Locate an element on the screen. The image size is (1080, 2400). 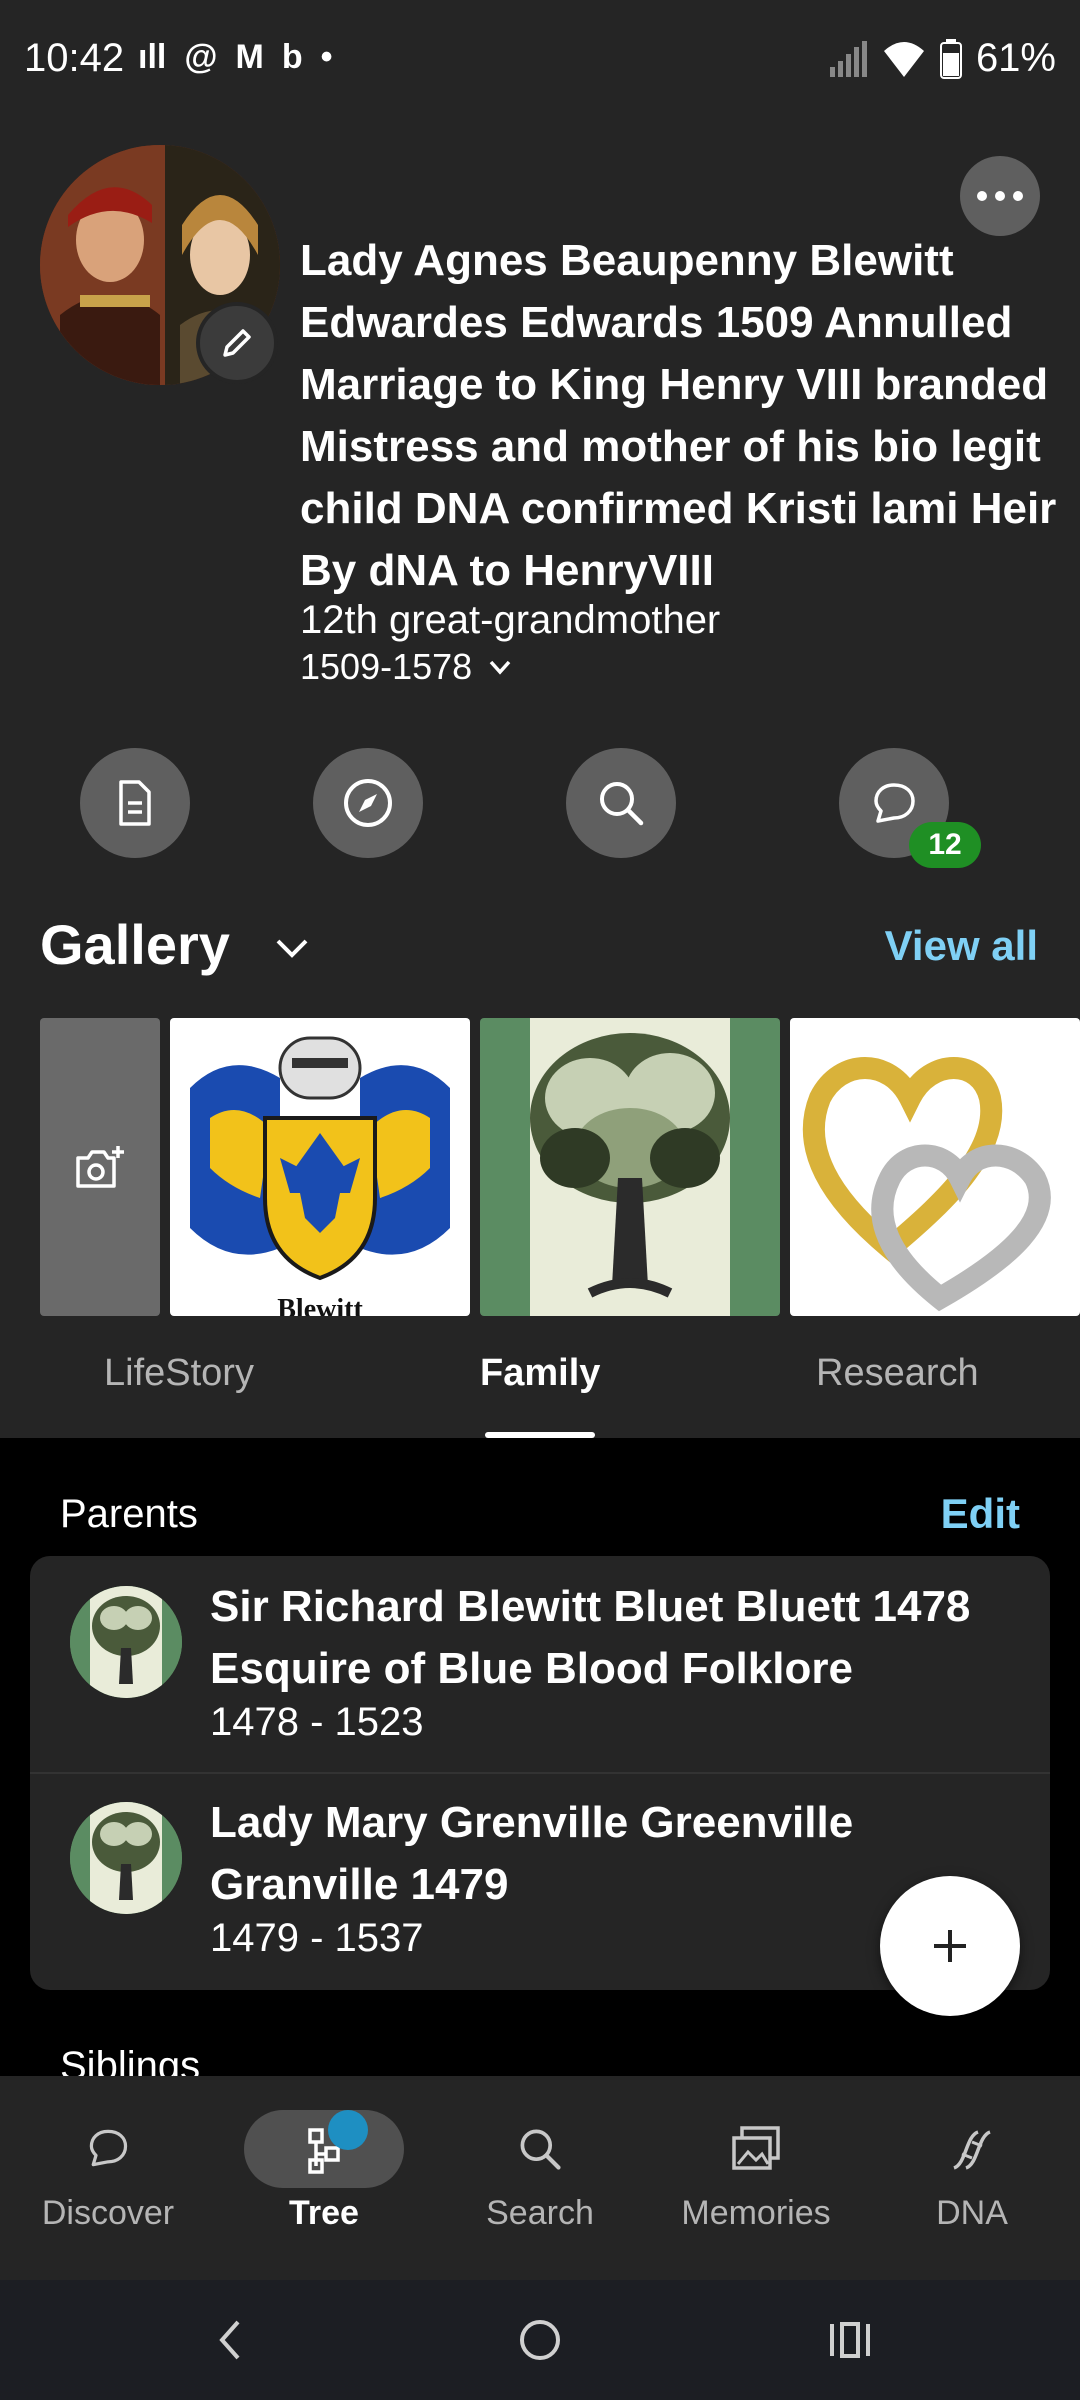
status-bar: 10:42 ıll @ M b • 61% is located at coordinates (540, 60).